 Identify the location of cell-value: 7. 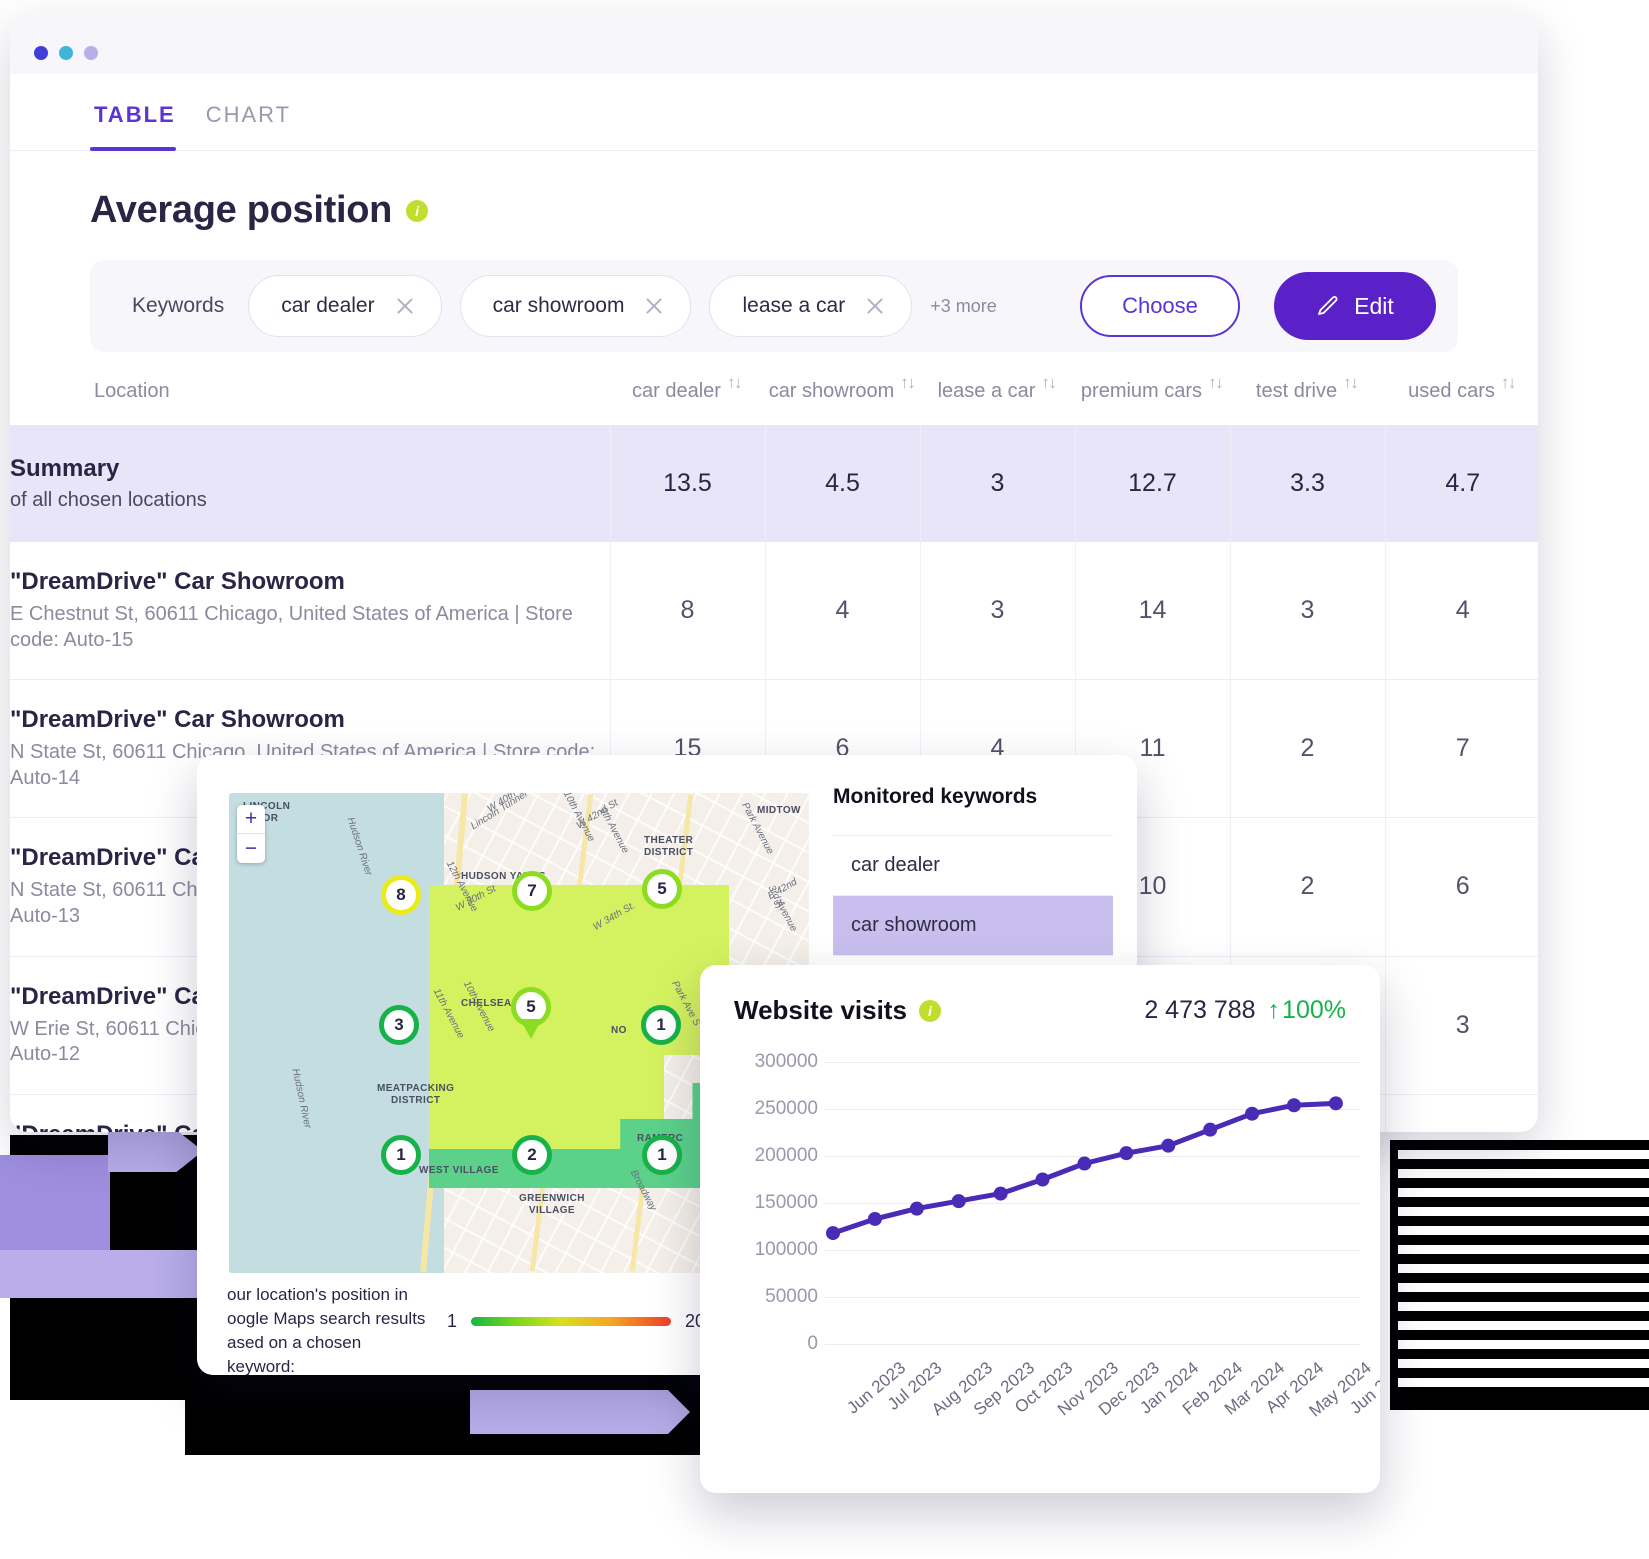
(1461, 1113).